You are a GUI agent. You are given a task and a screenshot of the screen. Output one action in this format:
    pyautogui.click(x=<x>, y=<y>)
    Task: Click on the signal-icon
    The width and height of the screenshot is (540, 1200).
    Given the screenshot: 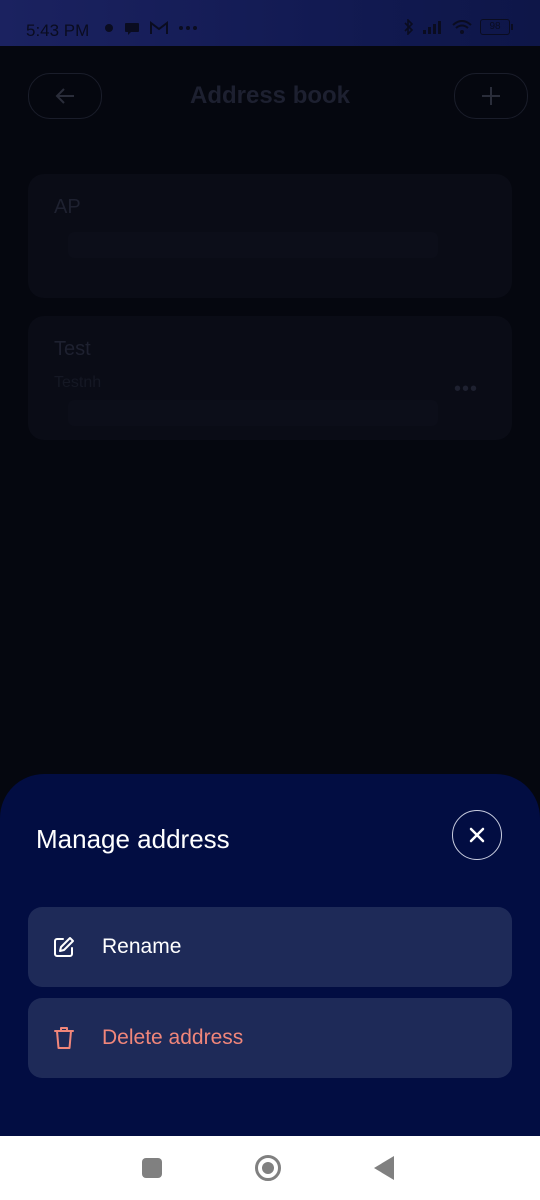 What is the action you would take?
    pyautogui.click(x=432, y=27)
    